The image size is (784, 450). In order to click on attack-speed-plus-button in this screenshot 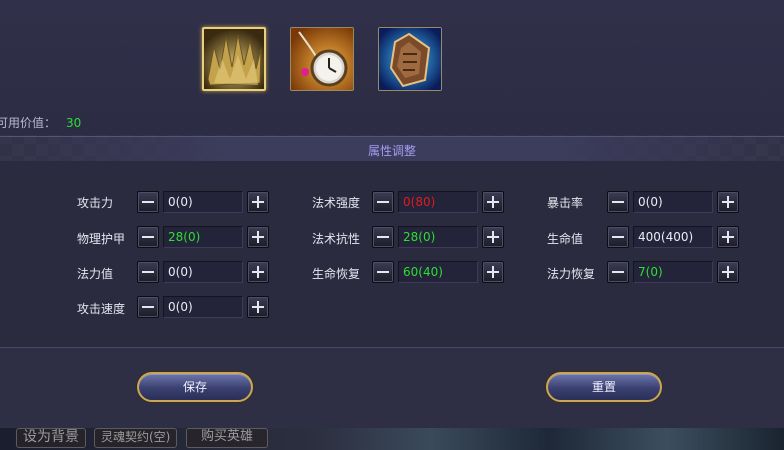, I will do `click(258, 307)`.